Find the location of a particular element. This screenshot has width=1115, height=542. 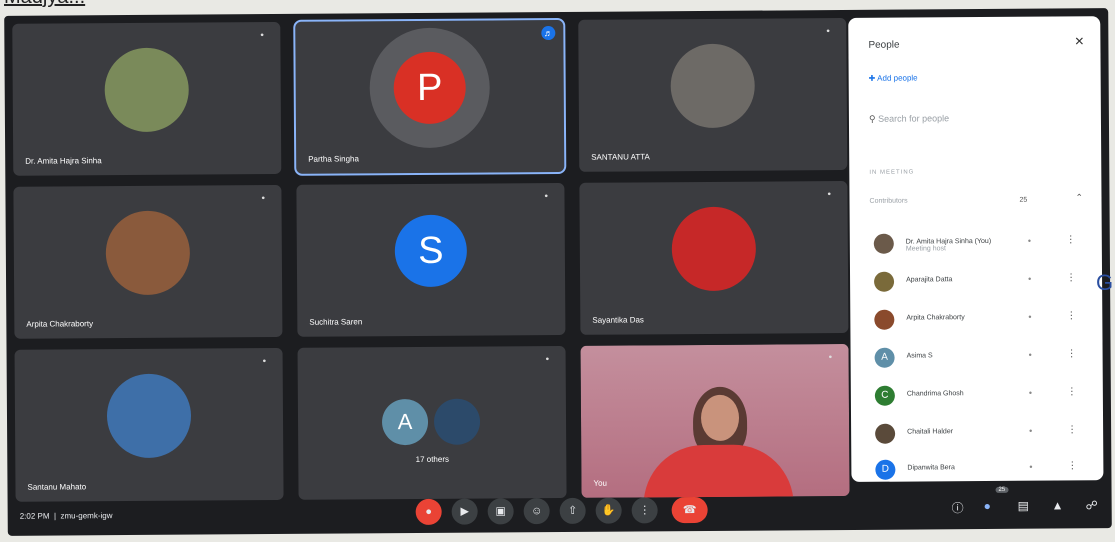

side-letter-g: G is located at coordinates (1105, 282).